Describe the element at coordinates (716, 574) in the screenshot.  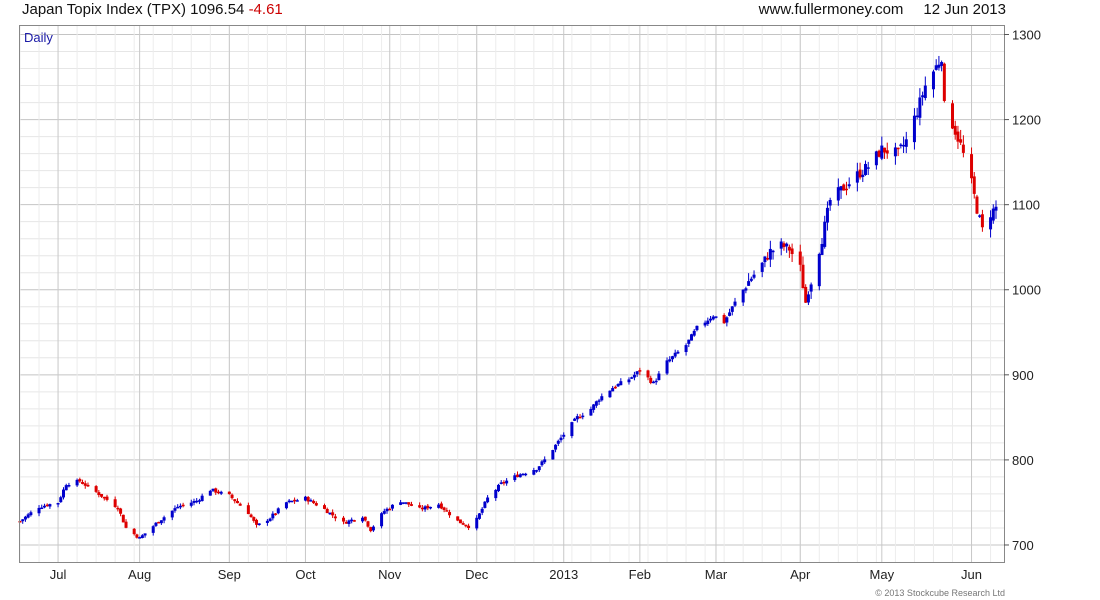
I see `x-tick-label: Mar` at that location.